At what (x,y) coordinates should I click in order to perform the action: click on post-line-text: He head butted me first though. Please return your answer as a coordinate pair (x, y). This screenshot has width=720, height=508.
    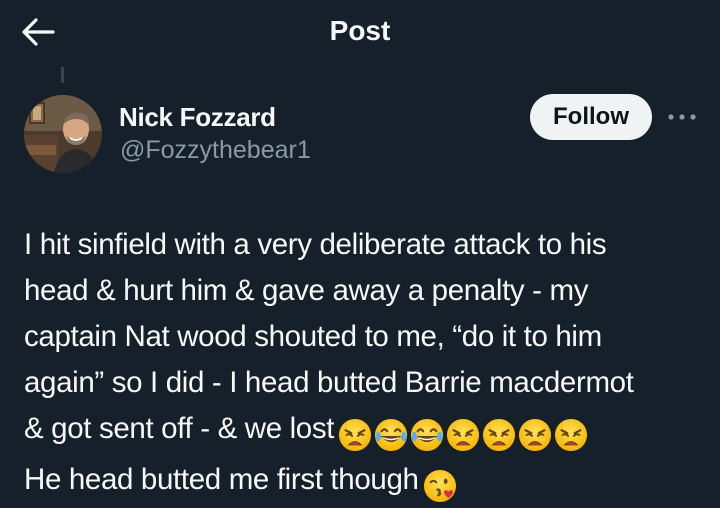
    Looking at the image, I should click on (221, 479).